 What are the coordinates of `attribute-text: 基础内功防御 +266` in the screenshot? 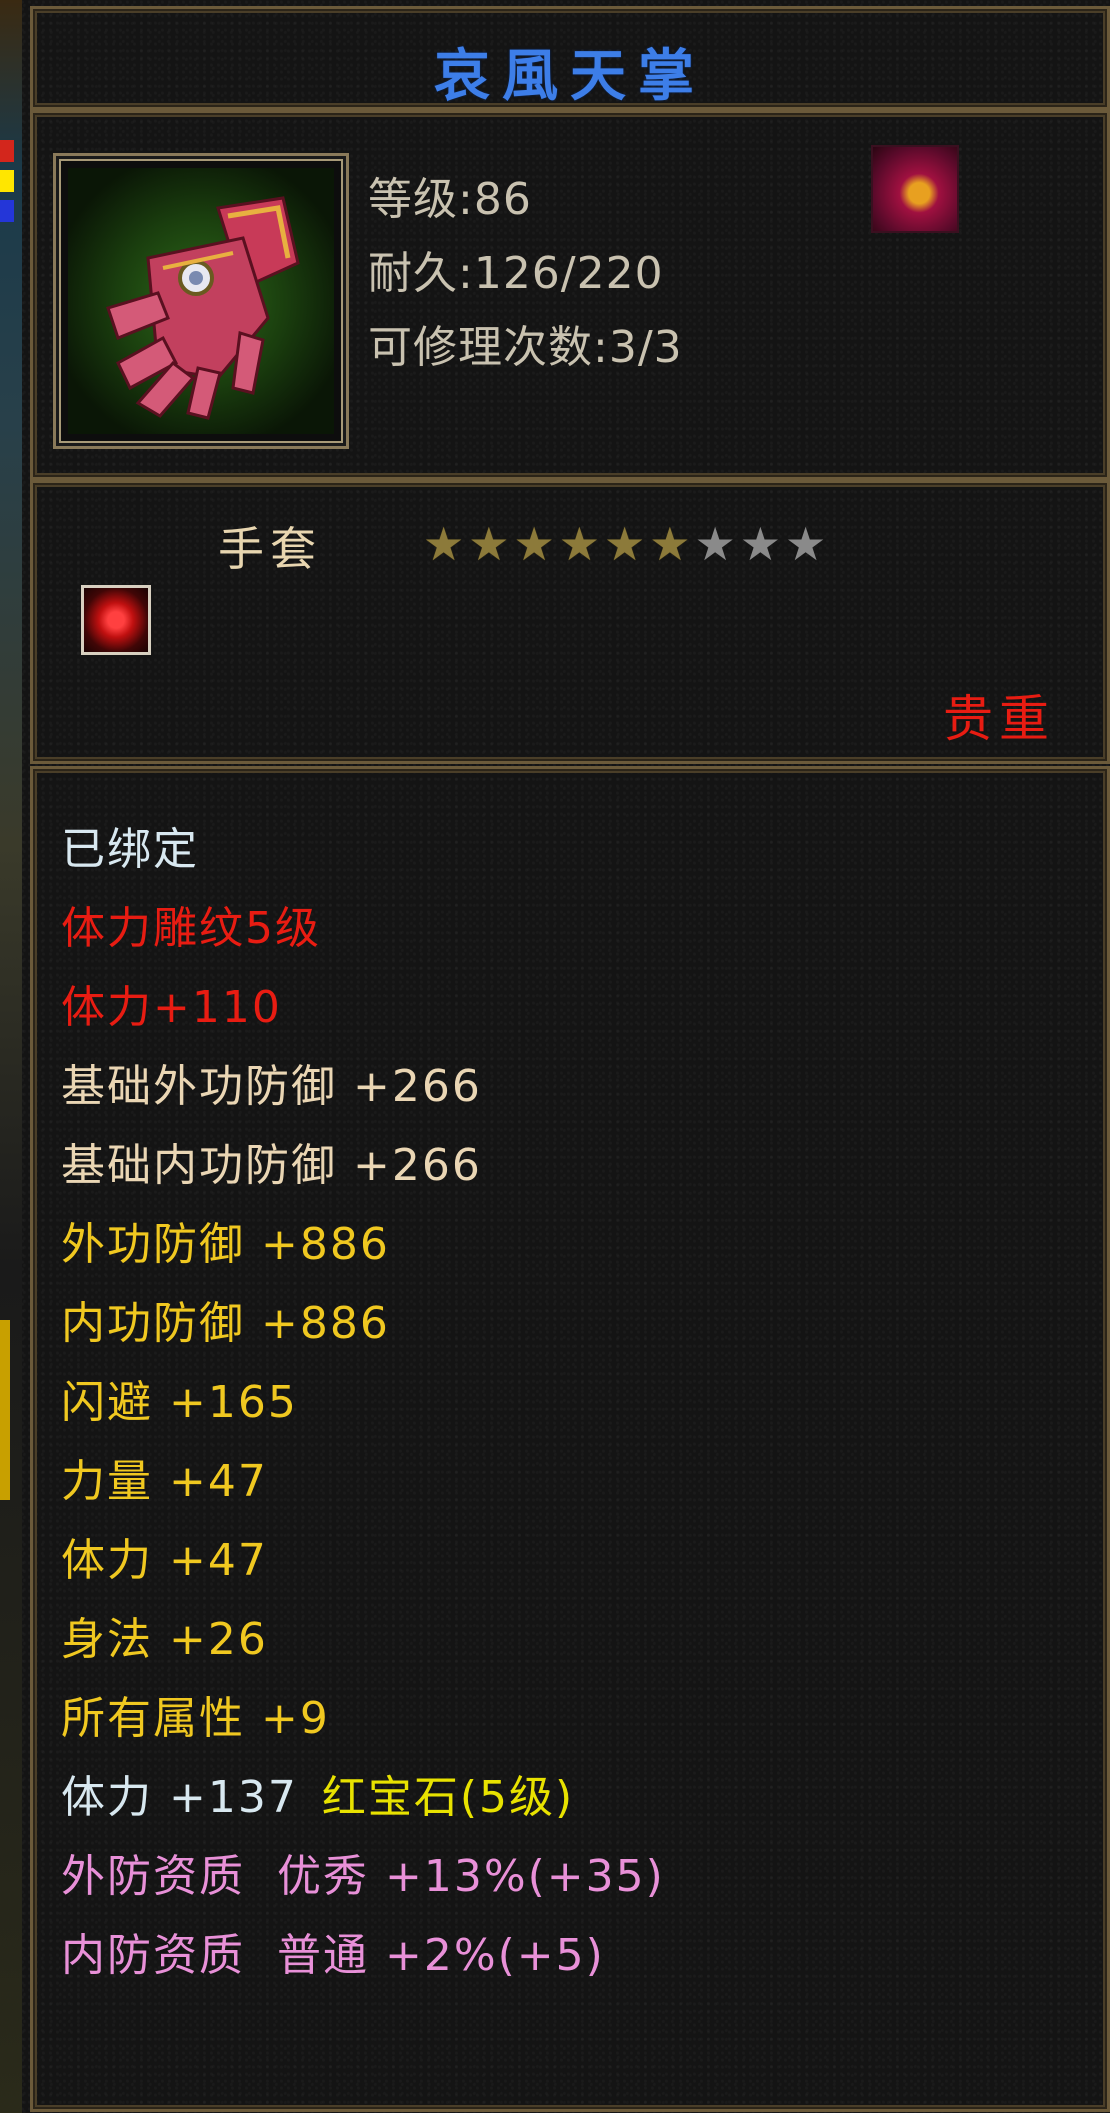 It's located at (271, 1165).